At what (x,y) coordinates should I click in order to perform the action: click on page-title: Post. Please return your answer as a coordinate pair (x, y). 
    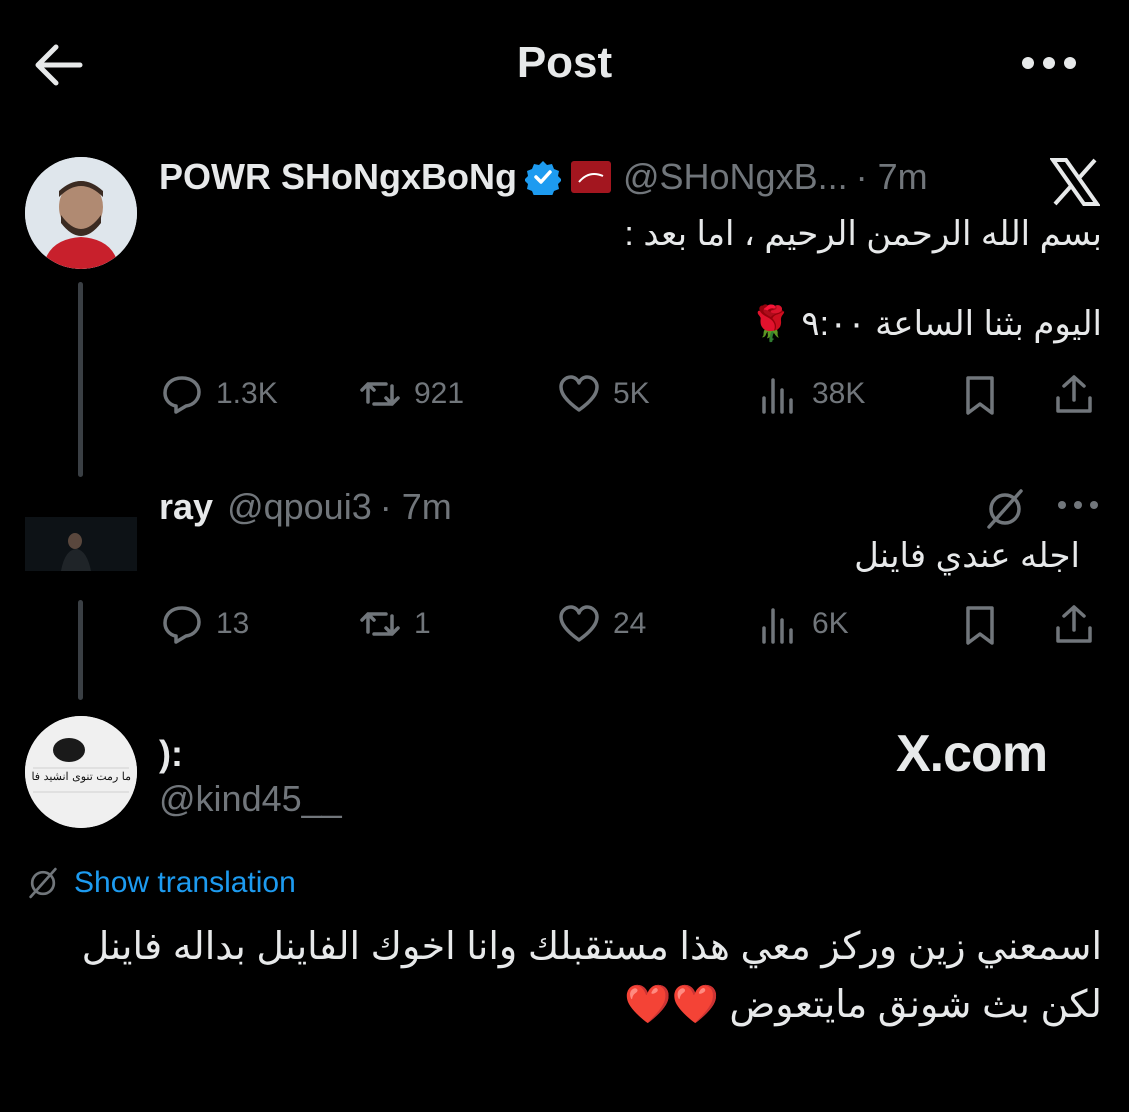
    Looking at the image, I should click on (564, 62).